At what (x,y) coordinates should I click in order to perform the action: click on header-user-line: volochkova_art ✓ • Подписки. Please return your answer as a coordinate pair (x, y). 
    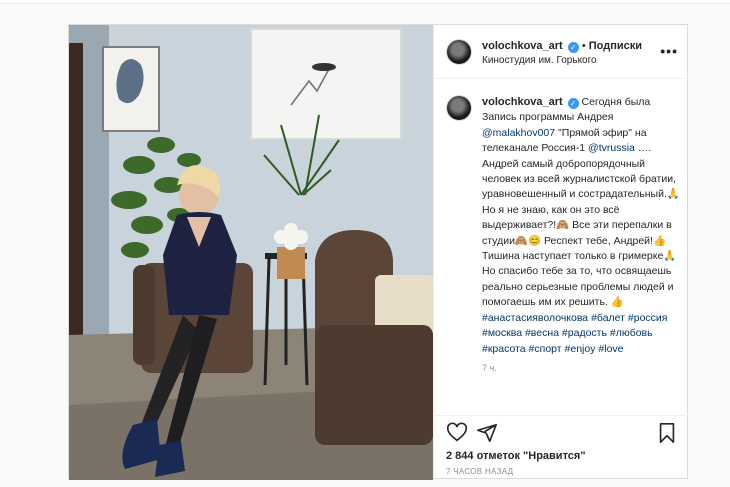
    Looking at the image, I should click on (562, 46).